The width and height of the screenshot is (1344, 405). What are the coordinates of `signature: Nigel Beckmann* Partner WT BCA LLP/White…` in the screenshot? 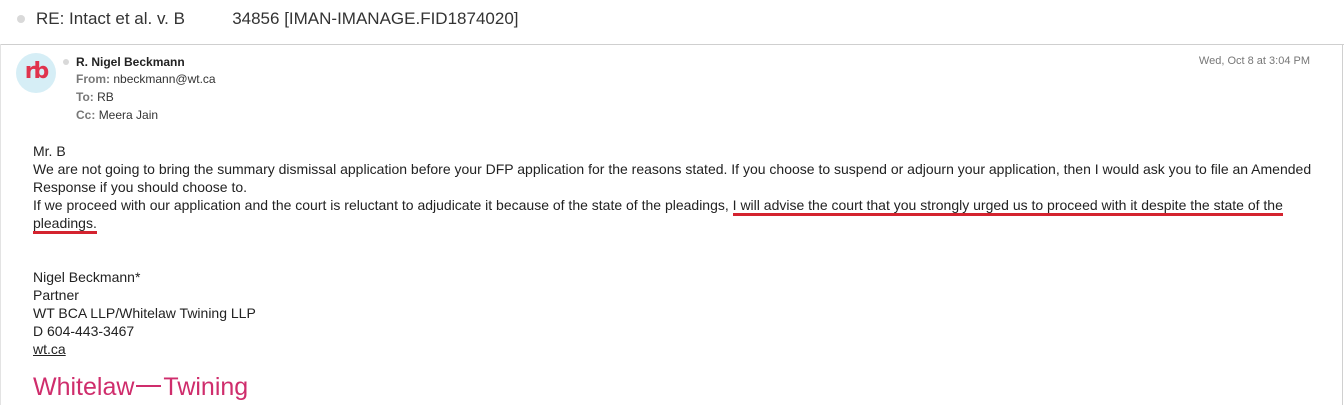 It's located at (144, 313).